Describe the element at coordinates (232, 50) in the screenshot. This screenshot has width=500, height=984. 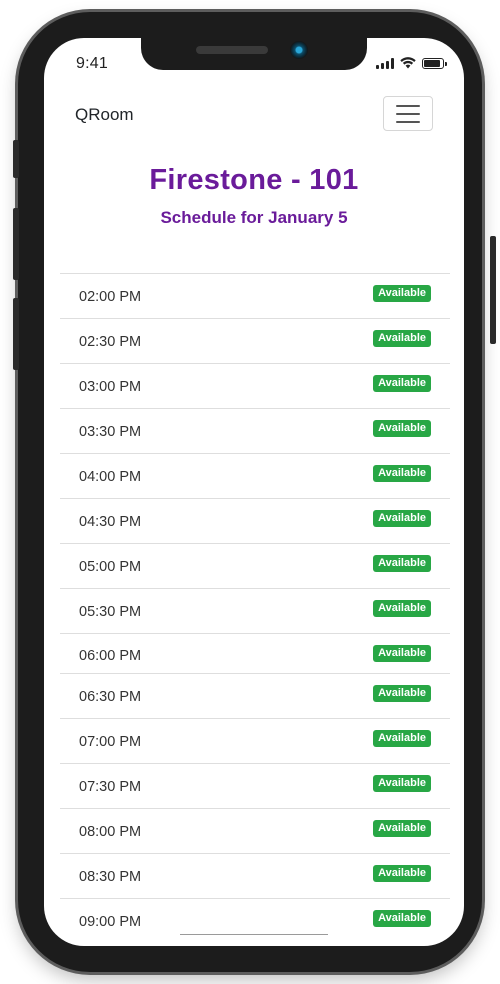
I see `speaker-grille` at that location.